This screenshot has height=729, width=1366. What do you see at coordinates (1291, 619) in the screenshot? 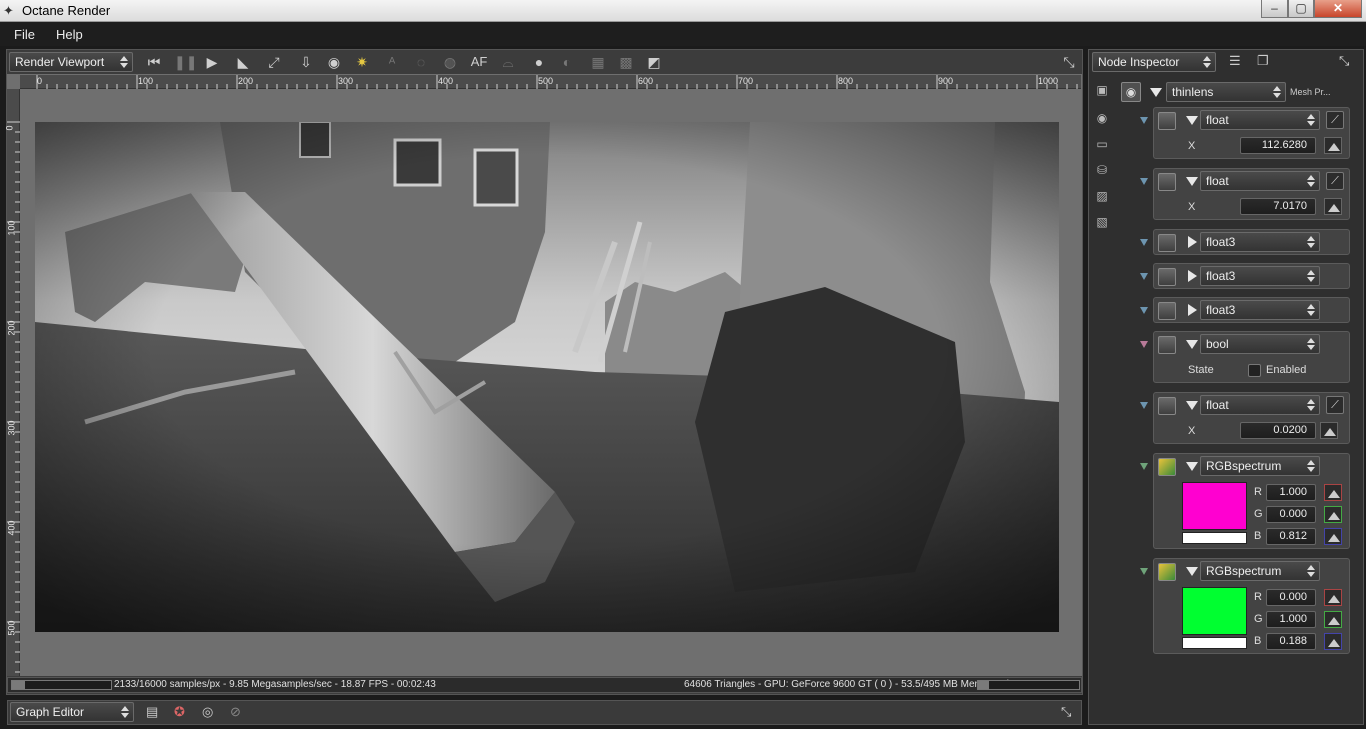
I see `green-value-input: 1.000` at bounding box center [1291, 619].